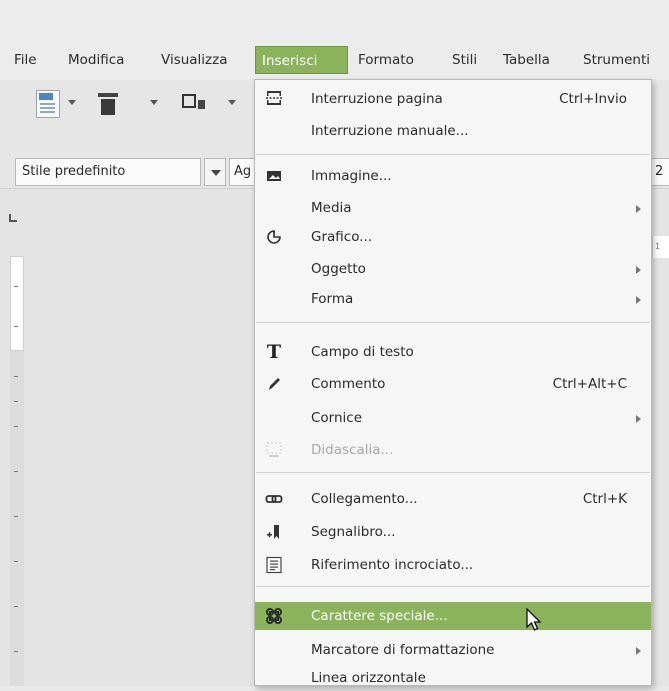 This screenshot has width=669, height=691. Describe the element at coordinates (403, 650) in the screenshot. I see `menu-item-label: Marcatore di formattazione` at that location.